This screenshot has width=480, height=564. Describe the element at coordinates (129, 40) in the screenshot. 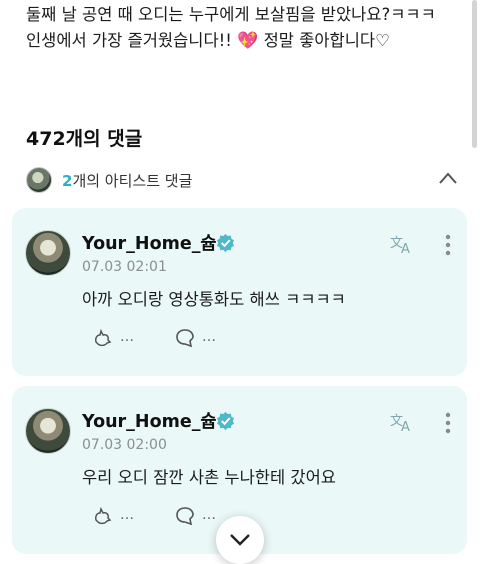

I see `post-line-2-prefix: 인생에서 가장 즐거웠습니다!!` at that location.